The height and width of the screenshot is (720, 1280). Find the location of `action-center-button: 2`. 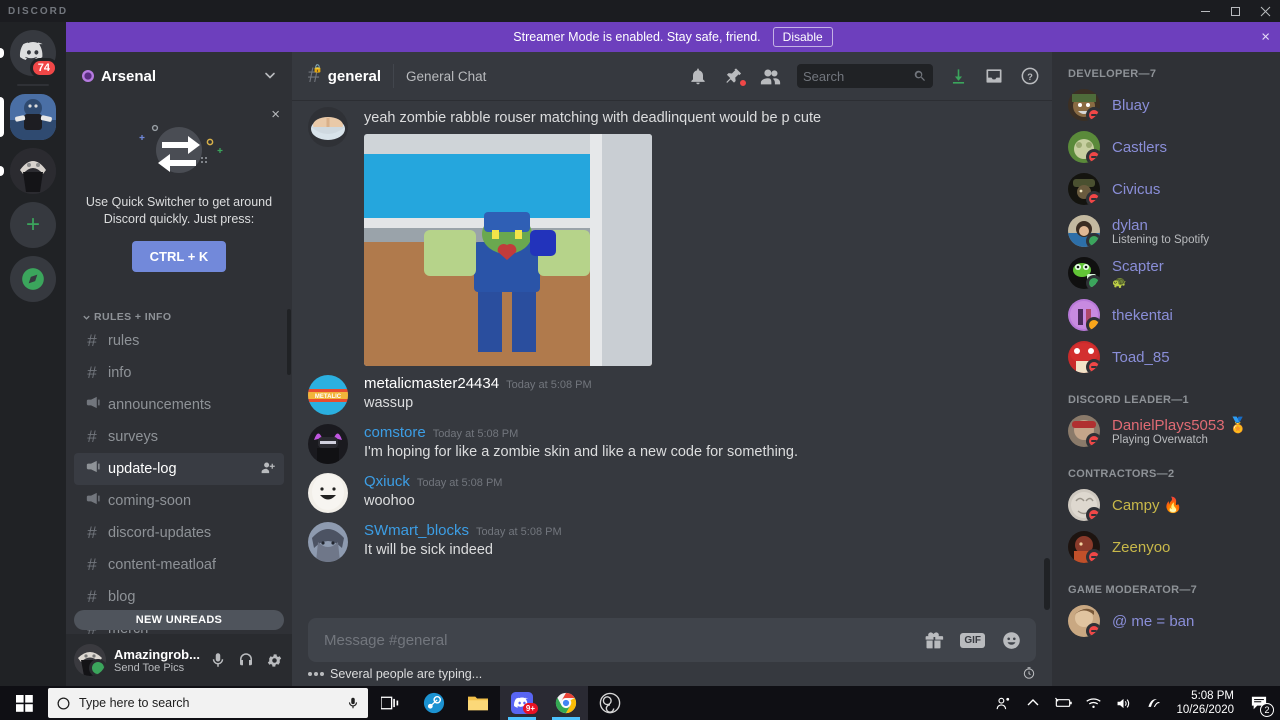

action-center-button: 2 is located at coordinates (1259, 703).